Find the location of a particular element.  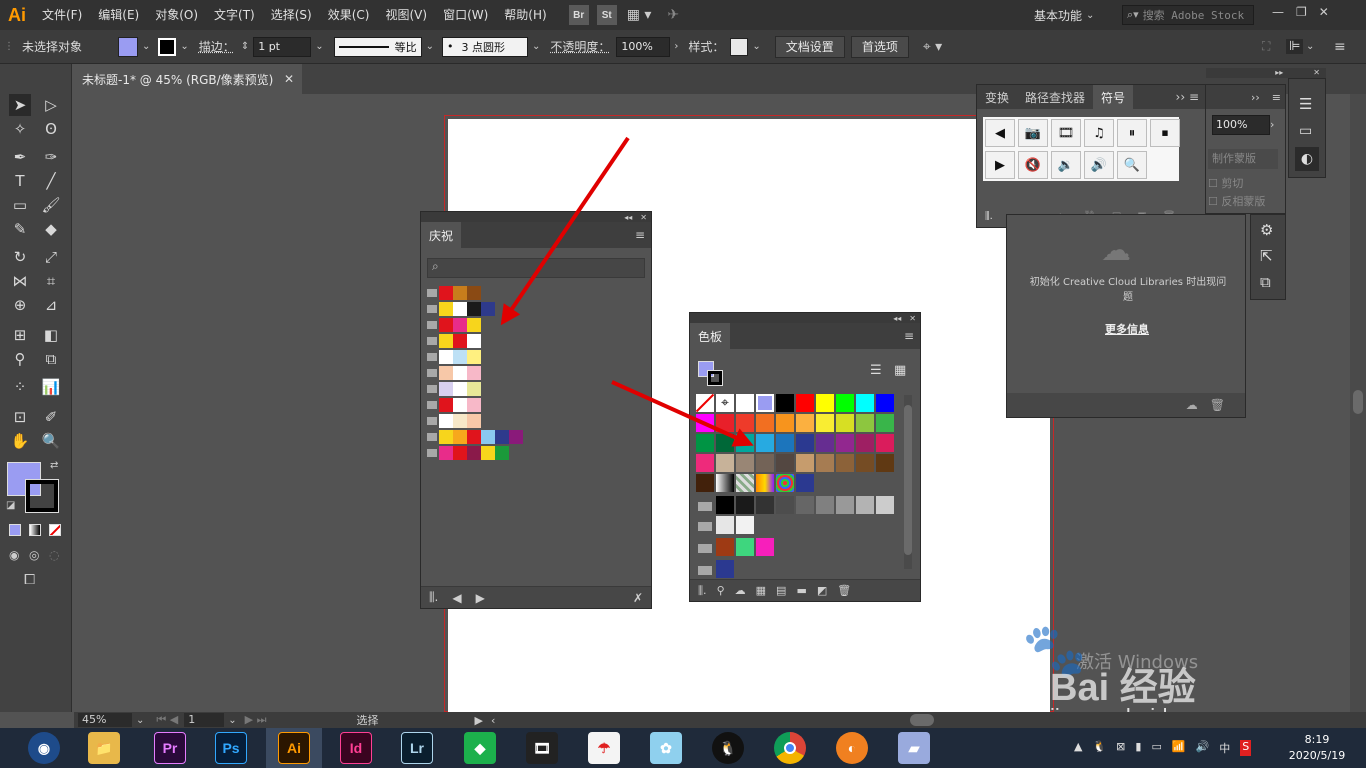

expand-icon: ›› ≡ is located at coordinates (1187, 97).